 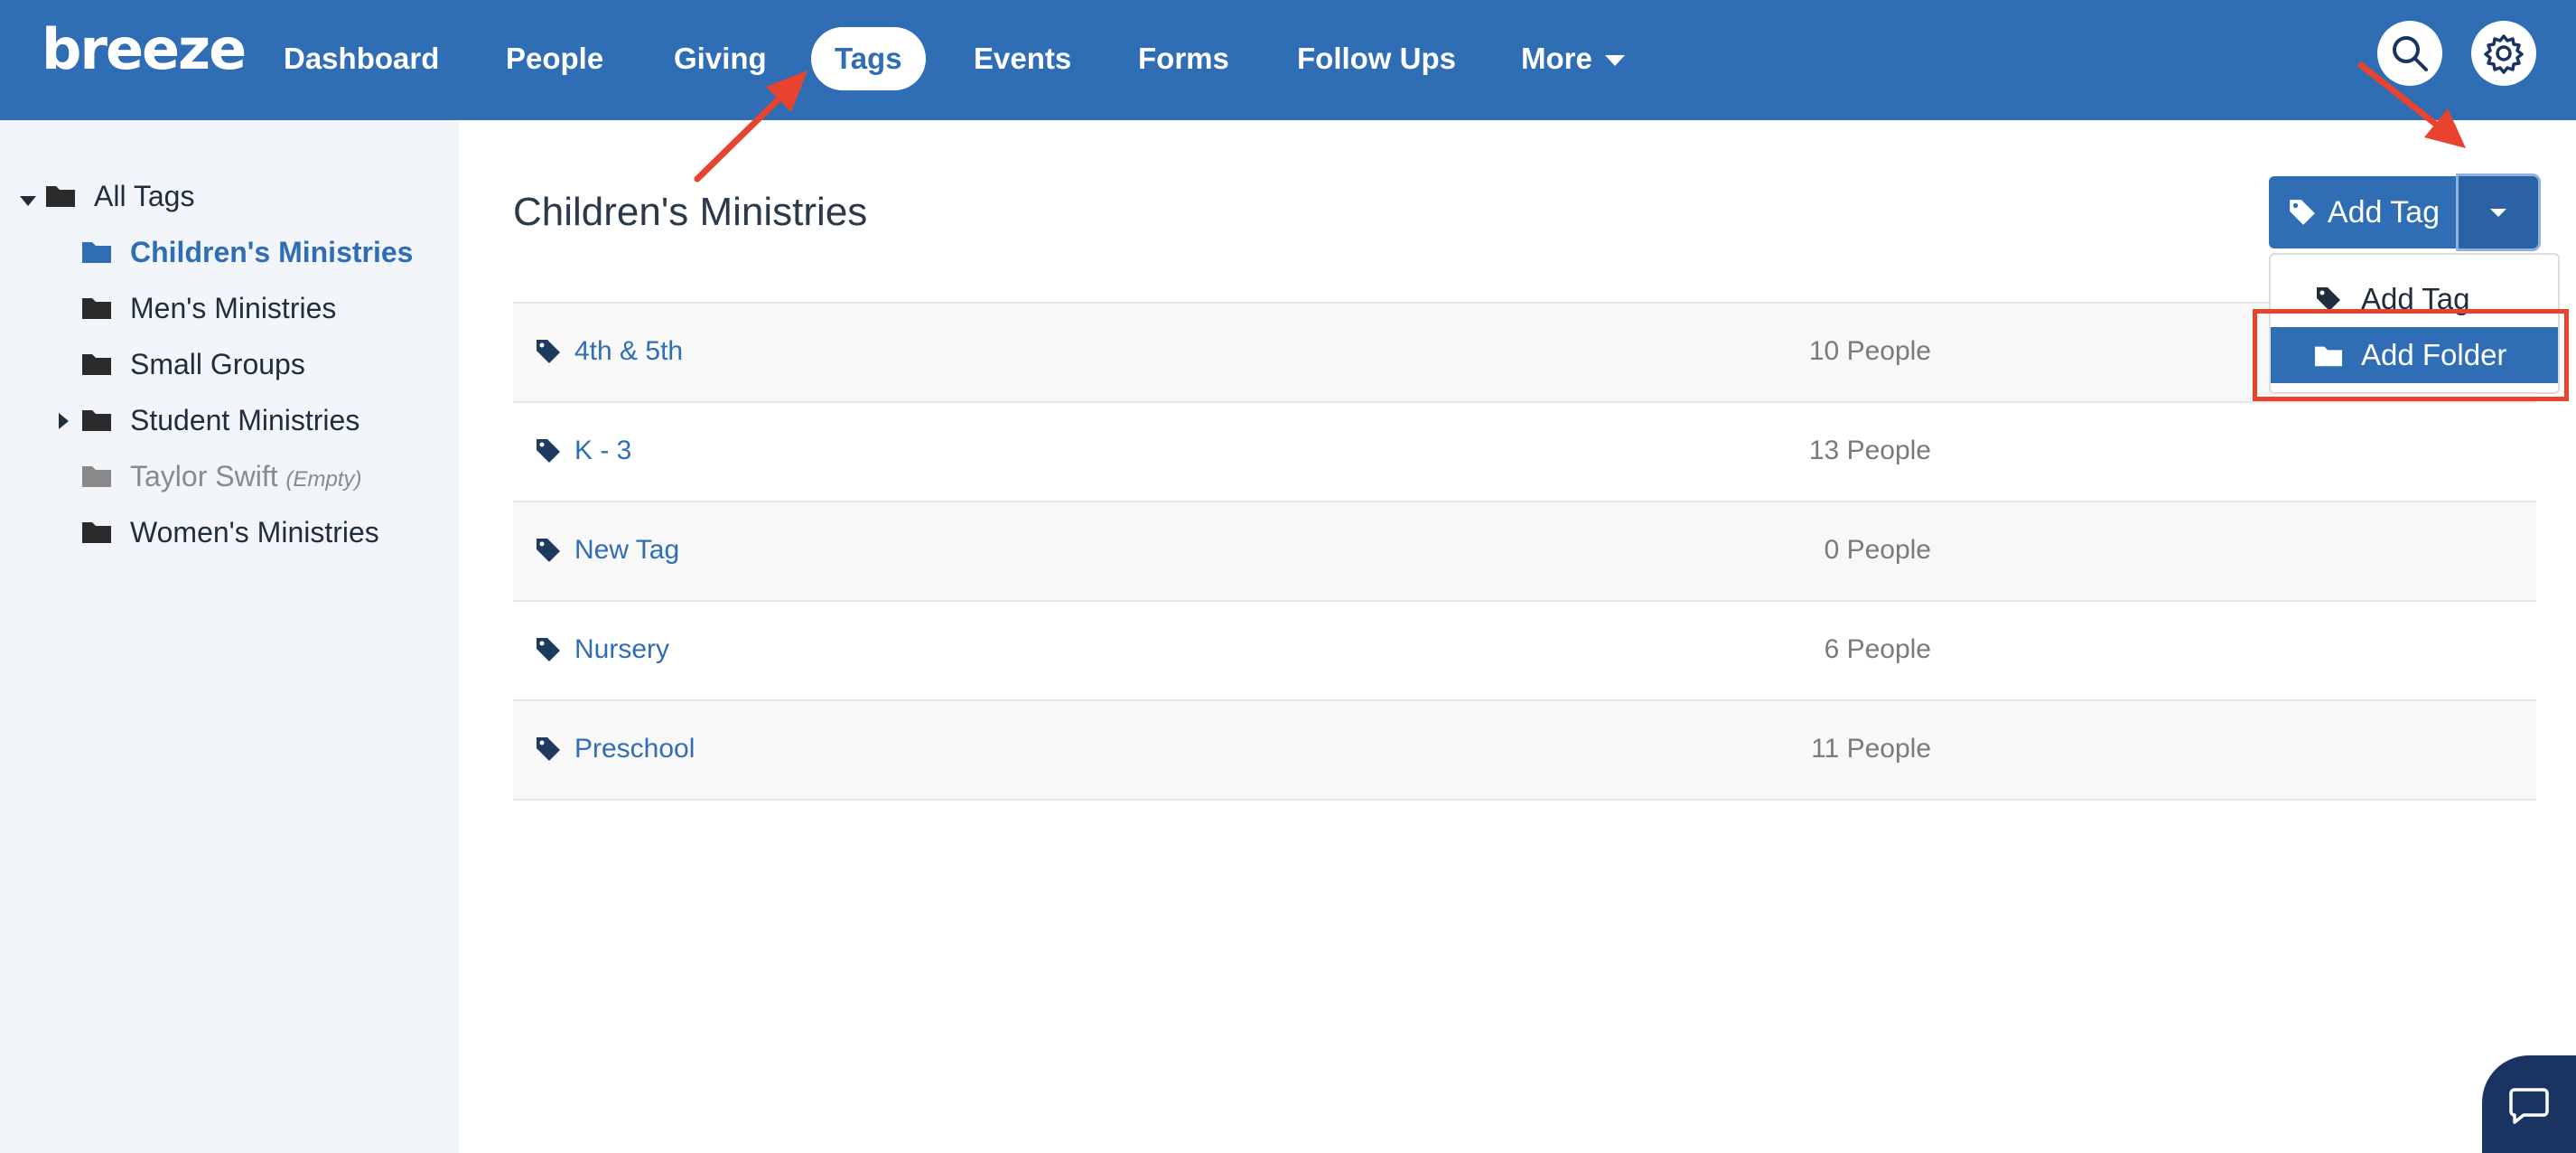 I want to click on tree-item-student-ministries: Student Ministries, so click(x=262, y=420).